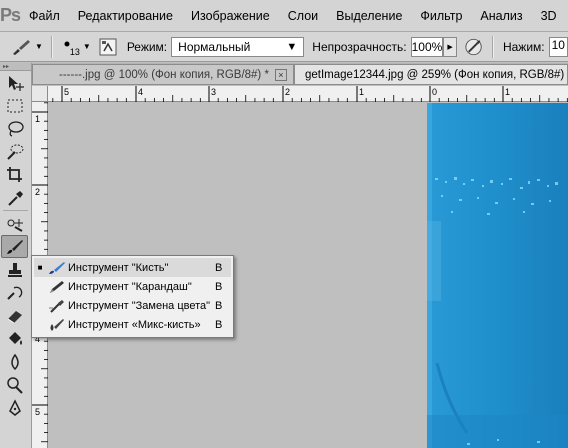 The image size is (568, 448). I want to click on brush-panel-toggle, so click(108, 47).